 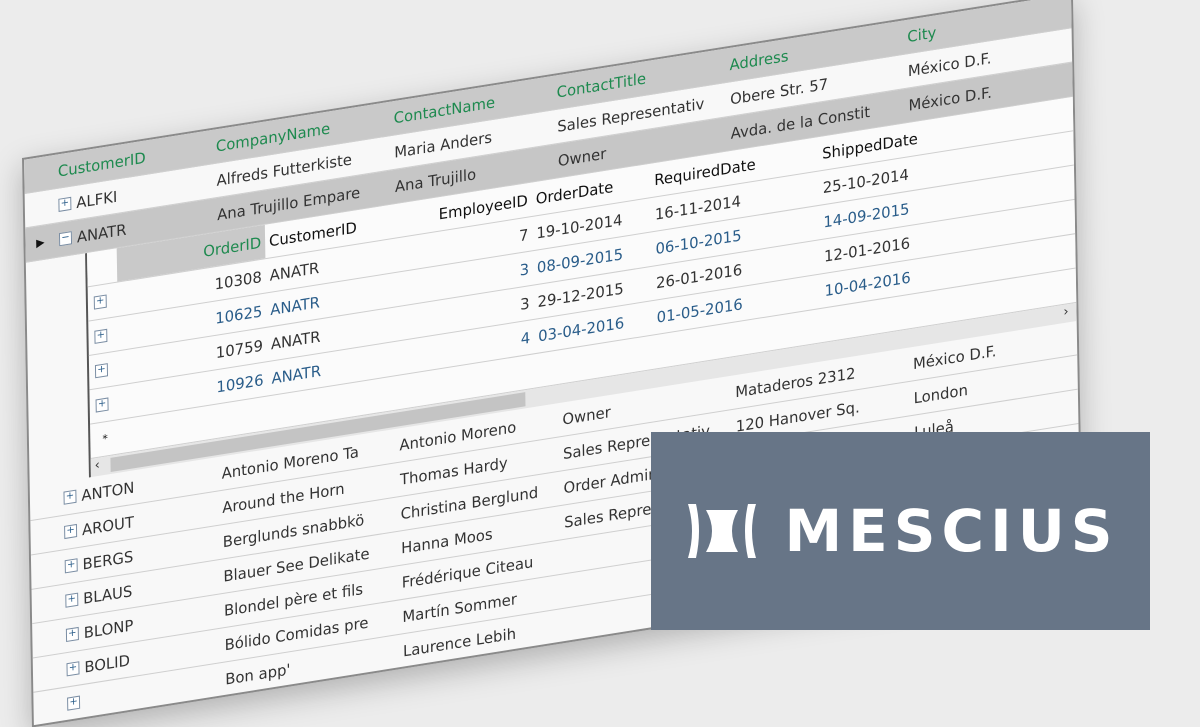 What do you see at coordinates (447, 541) in the screenshot?
I see `cell-text: Hanna Moos` at bounding box center [447, 541].